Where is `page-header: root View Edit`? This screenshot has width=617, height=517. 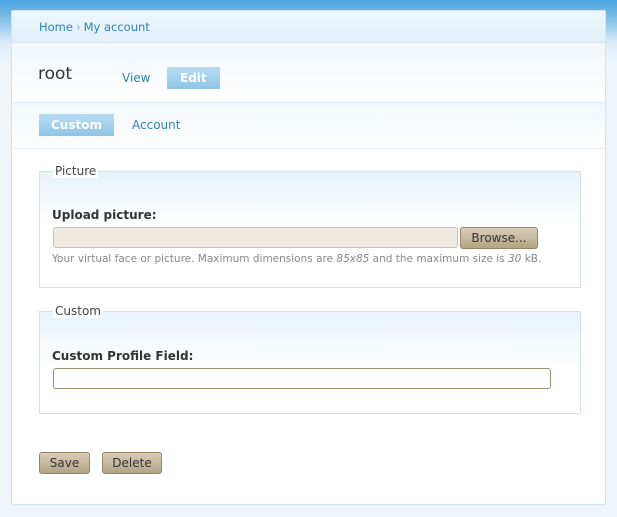 page-header: root View Edit is located at coordinates (308, 73).